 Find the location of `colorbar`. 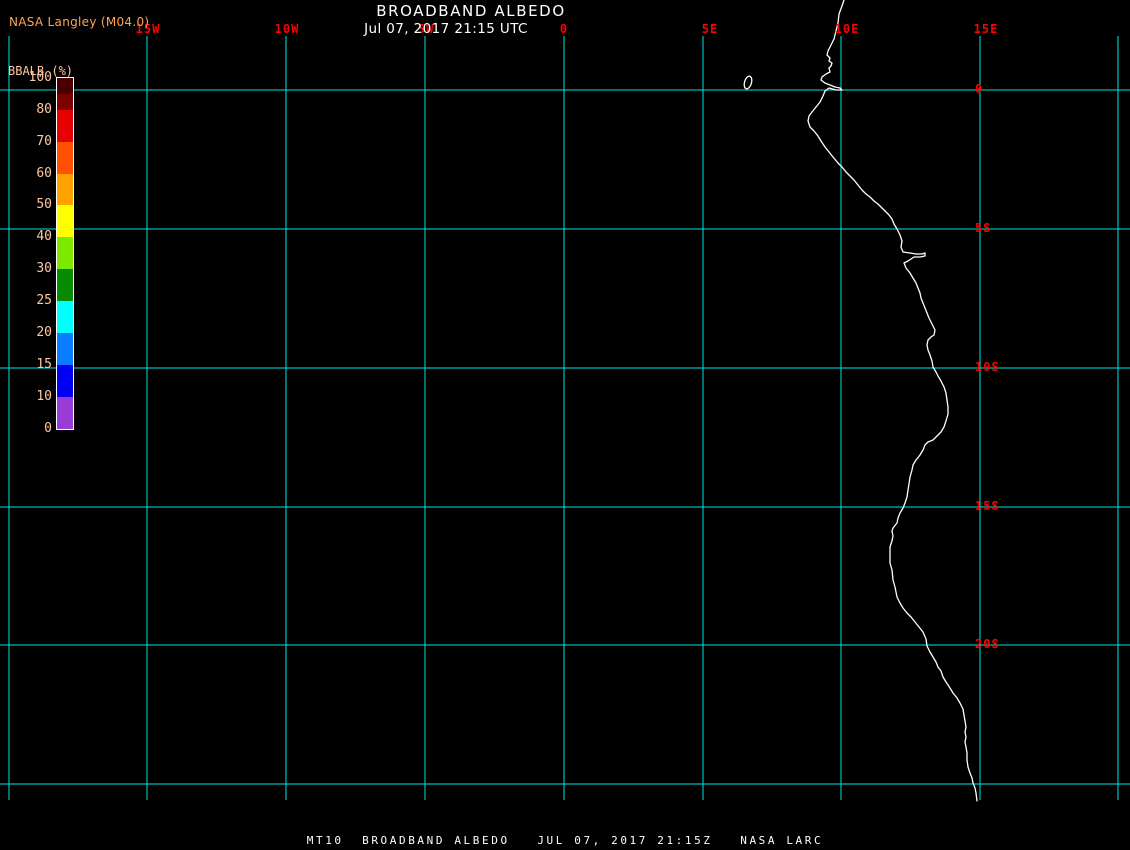

colorbar is located at coordinates (65, 253).